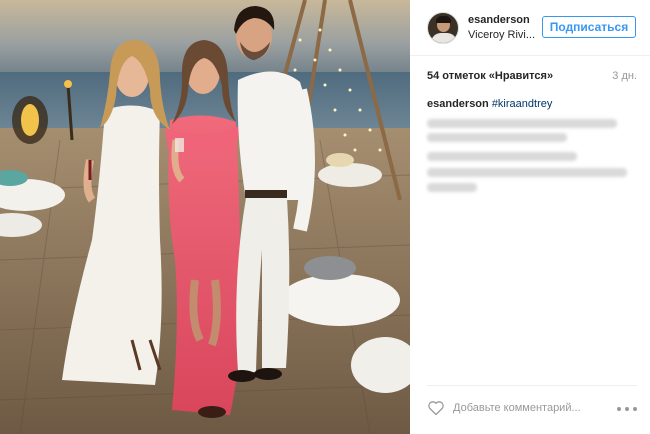  I want to click on caption-hashtag: #kiraandtrey, so click(522, 104).